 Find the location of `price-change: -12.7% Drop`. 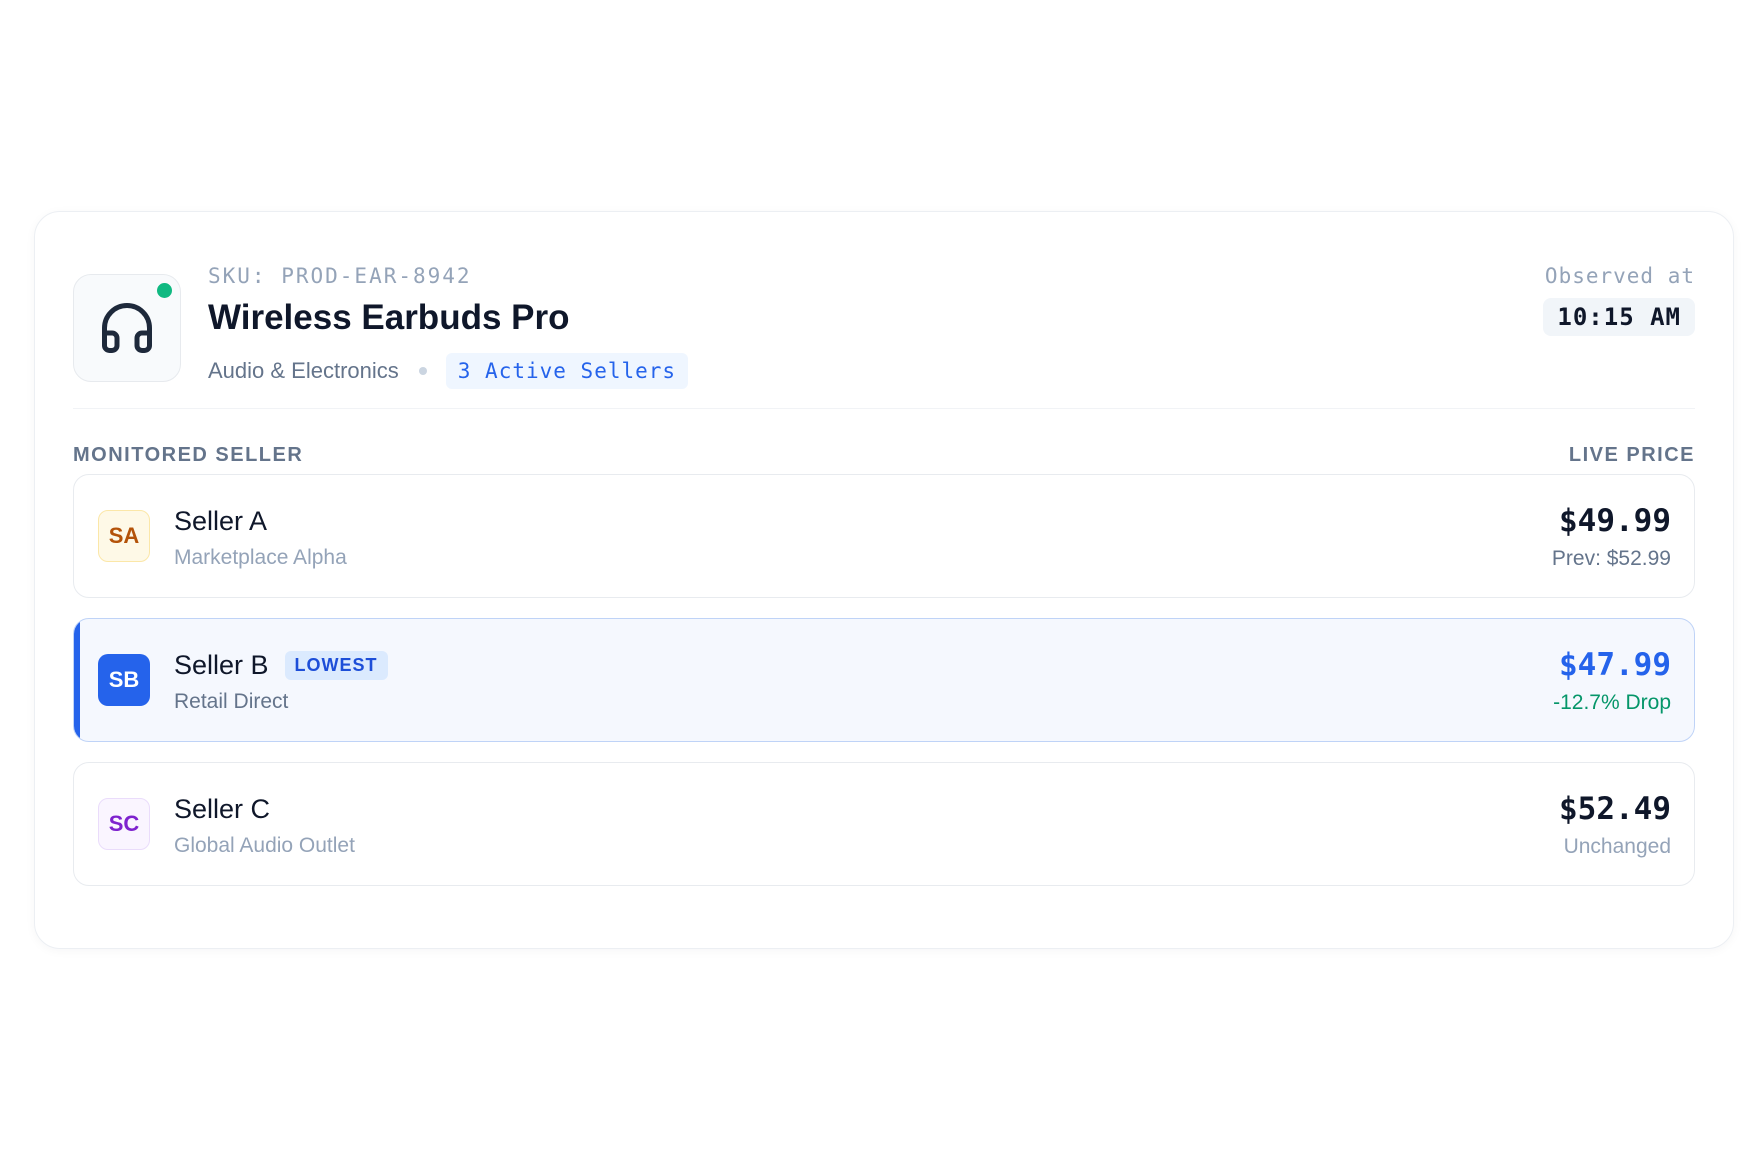

price-change: -12.7% Drop is located at coordinates (1612, 702).